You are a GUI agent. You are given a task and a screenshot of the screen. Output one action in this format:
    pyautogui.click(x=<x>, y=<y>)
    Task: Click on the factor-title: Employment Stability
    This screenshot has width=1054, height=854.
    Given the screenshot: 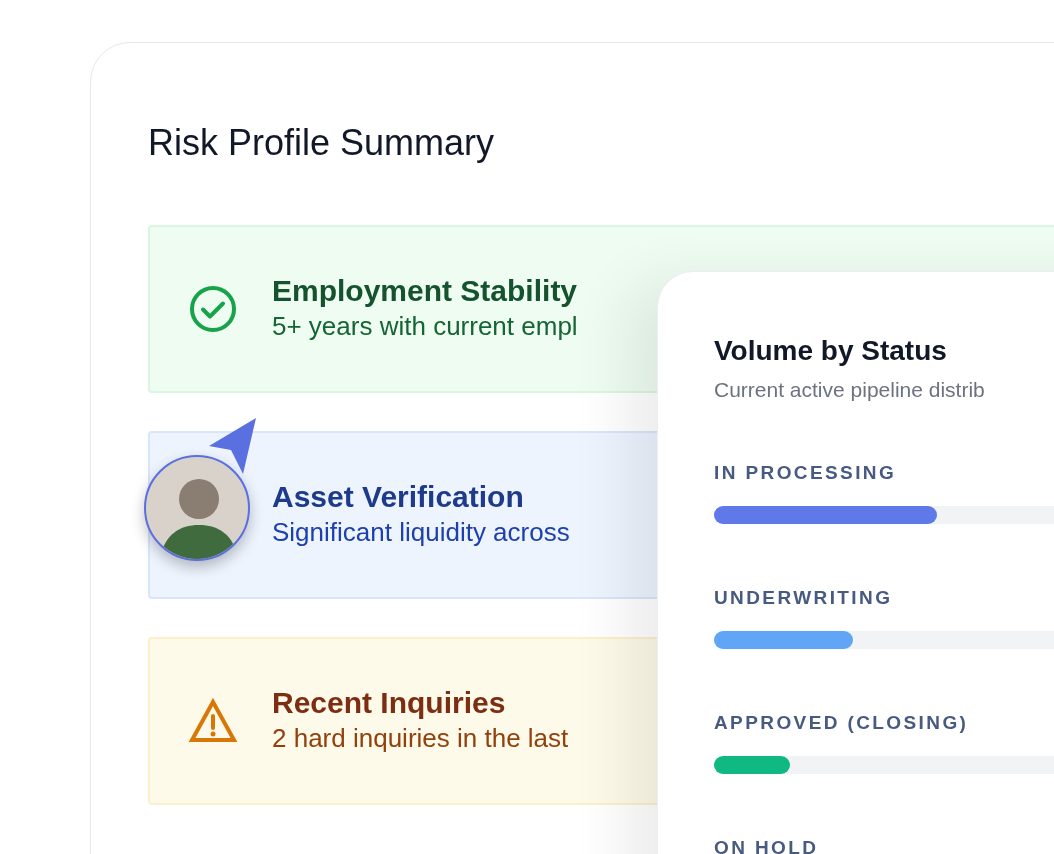 What is the action you would take?
    pyautogui.click(x=425, y=291)
    